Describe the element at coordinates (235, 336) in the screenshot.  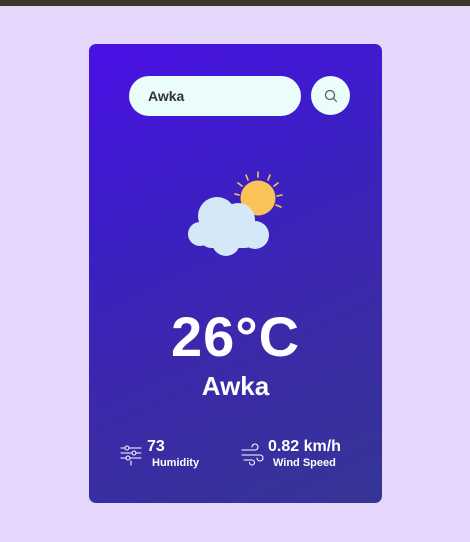
I see `temperature-value: 26°C` at that location.